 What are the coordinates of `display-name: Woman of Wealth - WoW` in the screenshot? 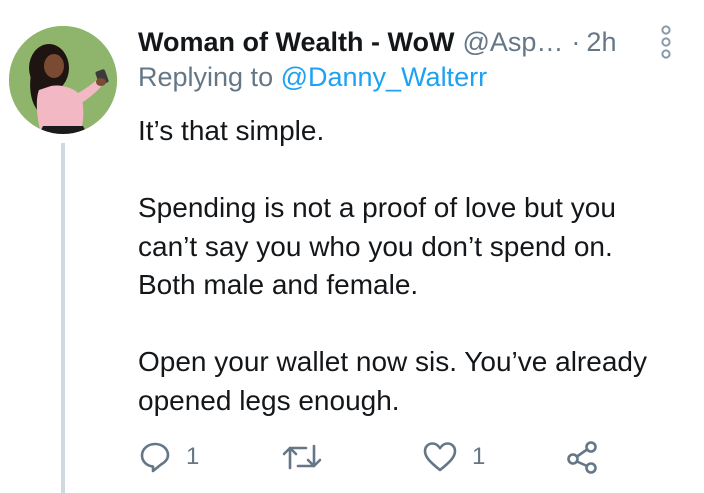 It's located at (296, 42).